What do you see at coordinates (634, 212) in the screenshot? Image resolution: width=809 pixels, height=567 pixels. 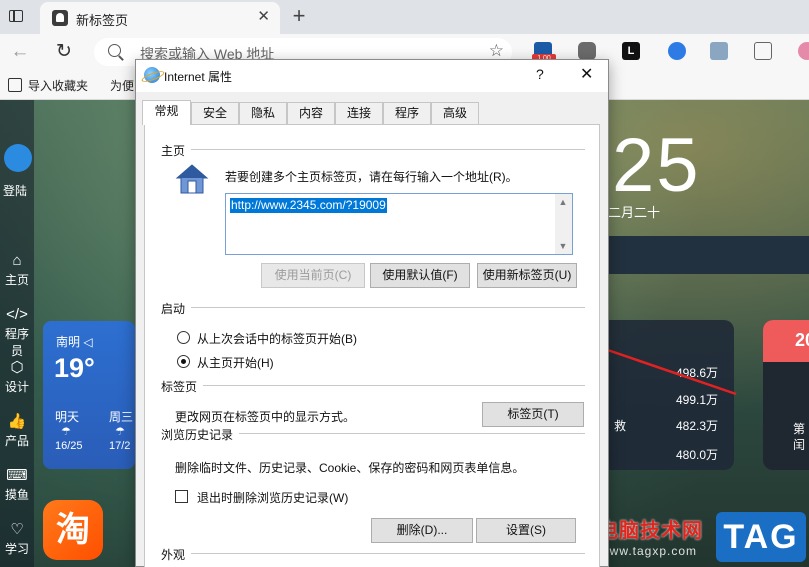 I see `lunar-date: 二月二十` at bounding box center [634, 212].